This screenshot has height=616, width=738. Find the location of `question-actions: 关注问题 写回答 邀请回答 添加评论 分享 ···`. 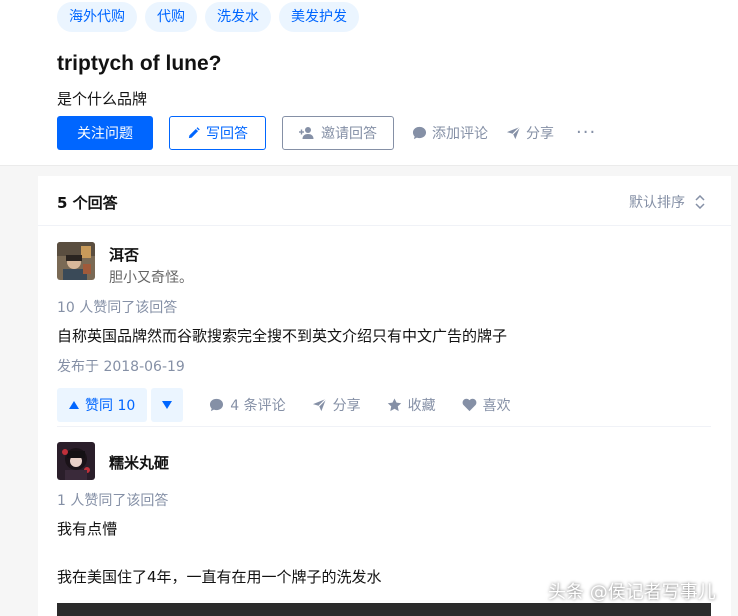

question-actions: 关注问题 写回答 邀请回答 添加评论 分享 ··· is located at coordinates (326, 133).